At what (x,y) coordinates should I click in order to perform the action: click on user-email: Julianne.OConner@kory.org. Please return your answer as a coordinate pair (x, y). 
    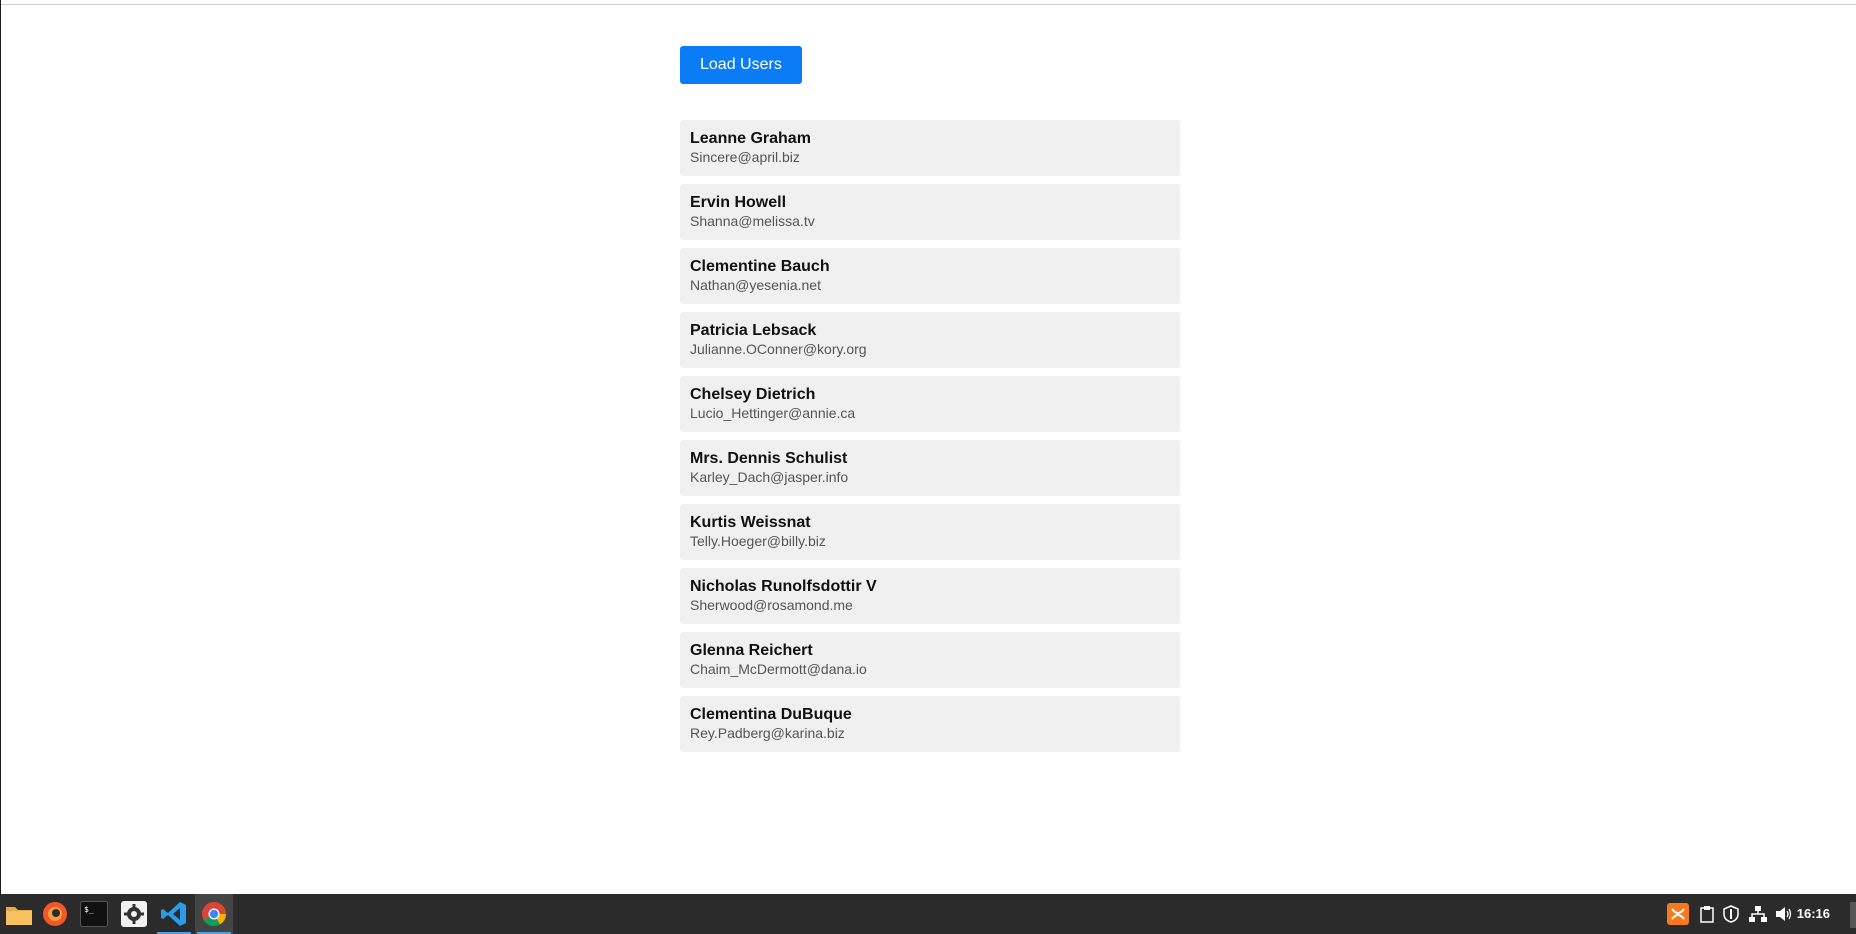
    Looking at the image, I should click on (778, 349).